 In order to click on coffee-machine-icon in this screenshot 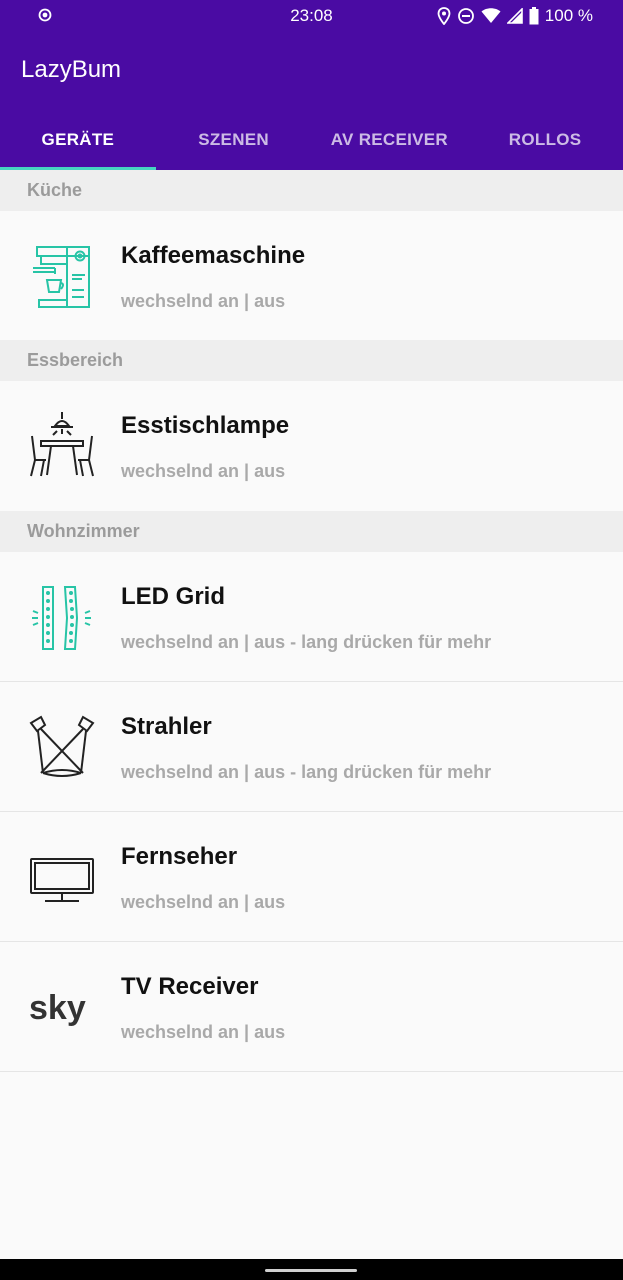, I will do `click(61, 277)`.